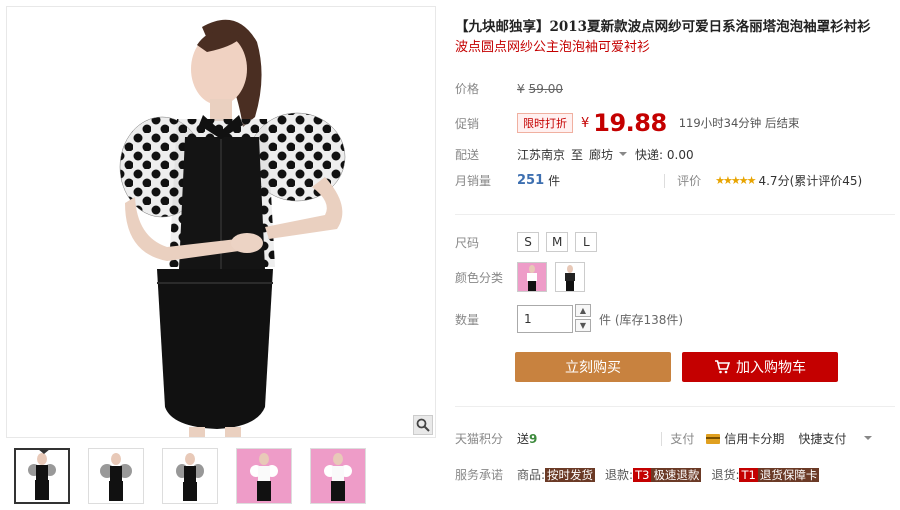 The width and height of the screenshot is (900, 510). I want to click on buy-now-label: 立刻购买, so click(593, 368).